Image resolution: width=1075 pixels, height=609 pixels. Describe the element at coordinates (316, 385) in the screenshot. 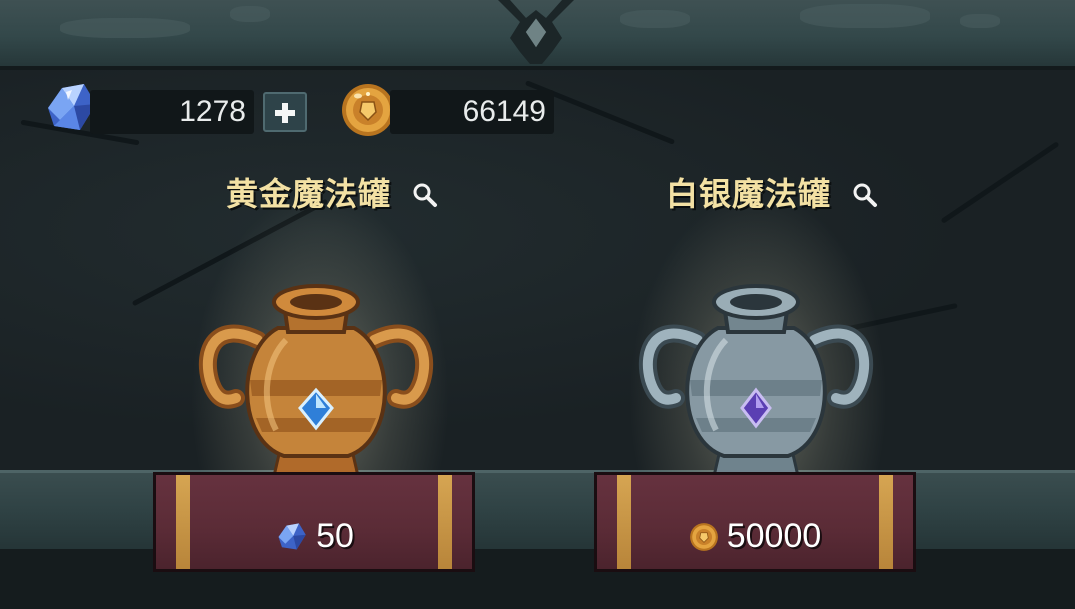

I see `golden-jar-icon` at that location.